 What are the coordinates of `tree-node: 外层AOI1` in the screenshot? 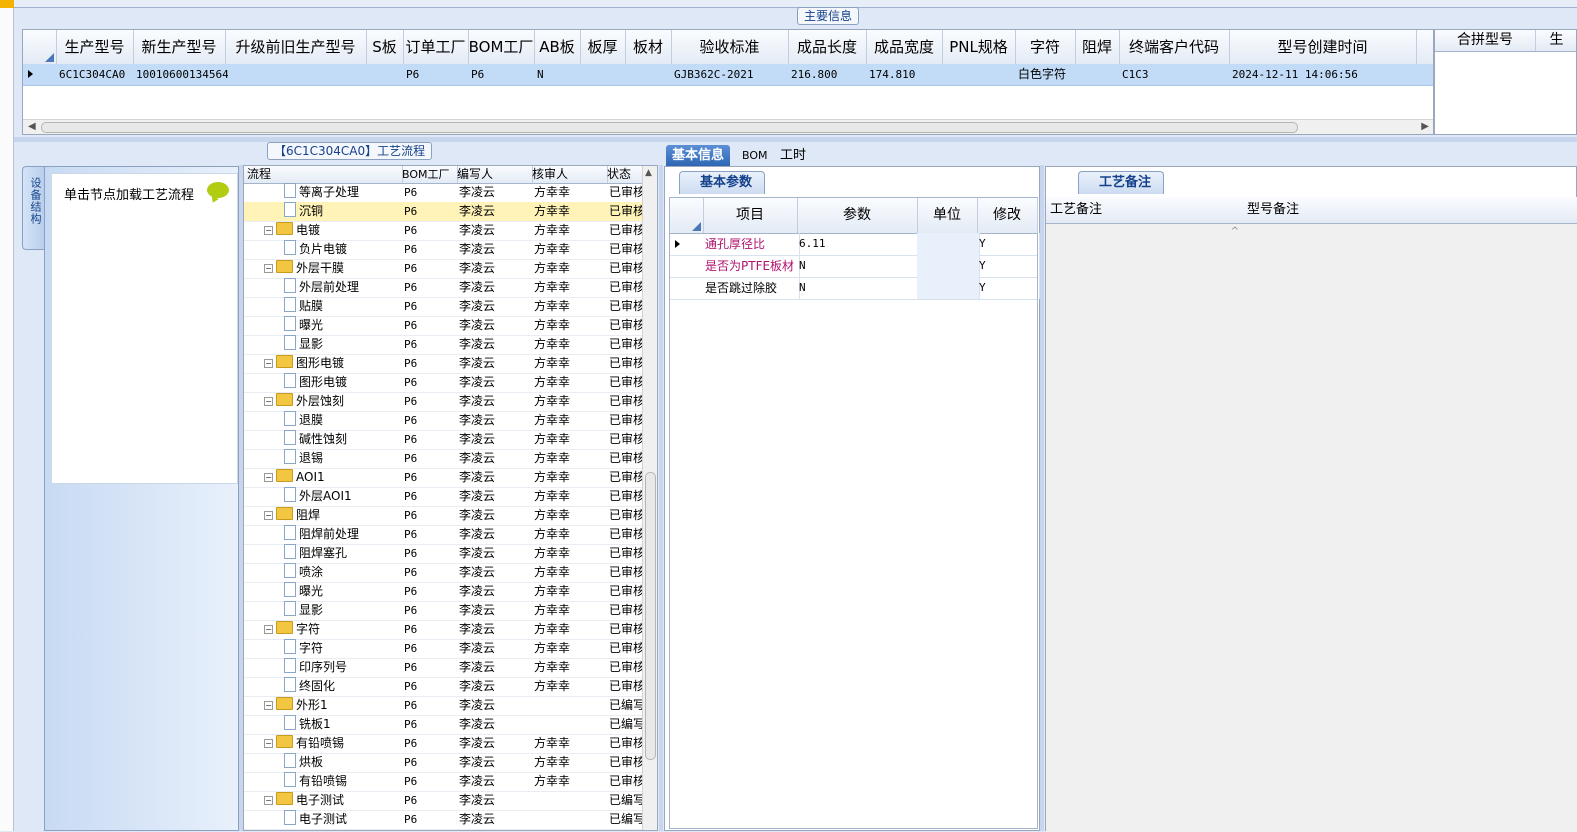 It's located at (341, 496).